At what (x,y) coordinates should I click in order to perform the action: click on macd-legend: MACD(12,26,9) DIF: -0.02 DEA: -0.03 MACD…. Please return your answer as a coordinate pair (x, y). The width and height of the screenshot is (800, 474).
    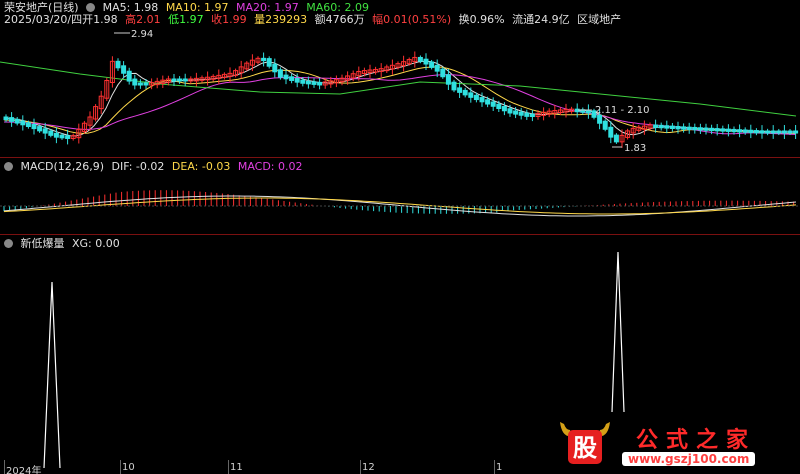
    Looking at the image, I should click on (155, 166).